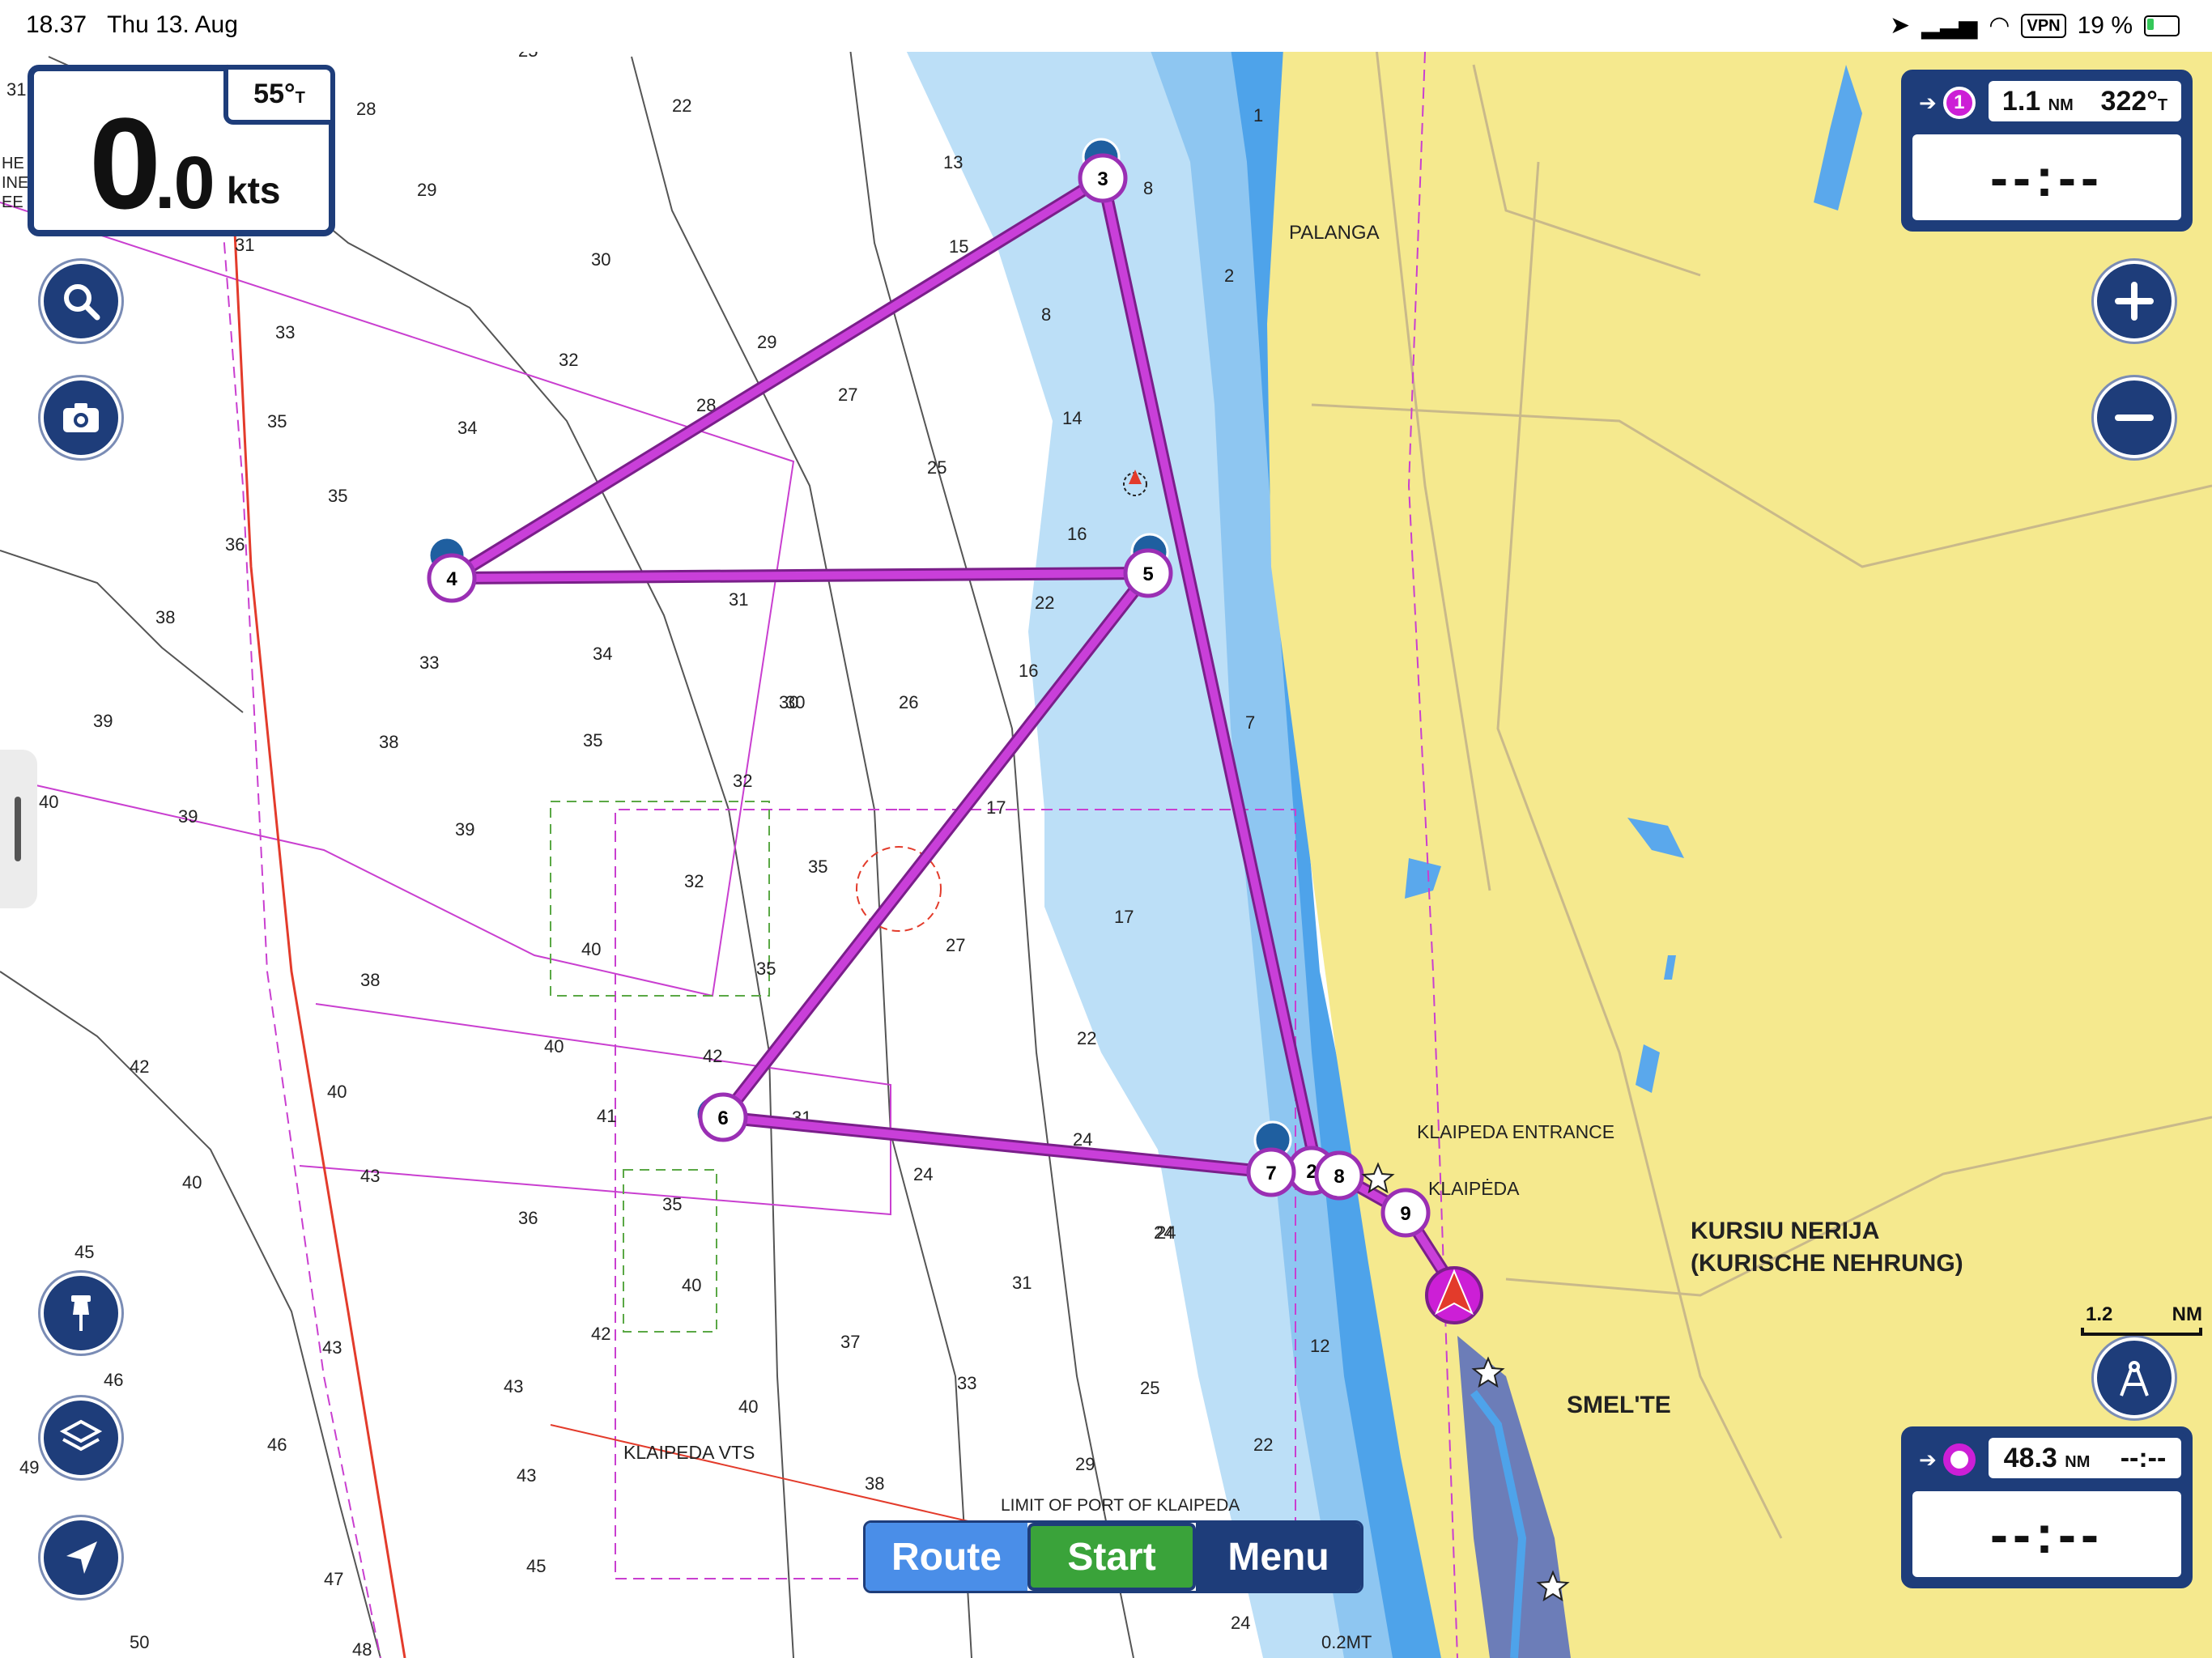 The height and width of the screenshot is (1658, 2212). What do you see at coordinates (15, 183) in the screenshot?
I see `edge-label: INE` at bounding box center [15, 183].